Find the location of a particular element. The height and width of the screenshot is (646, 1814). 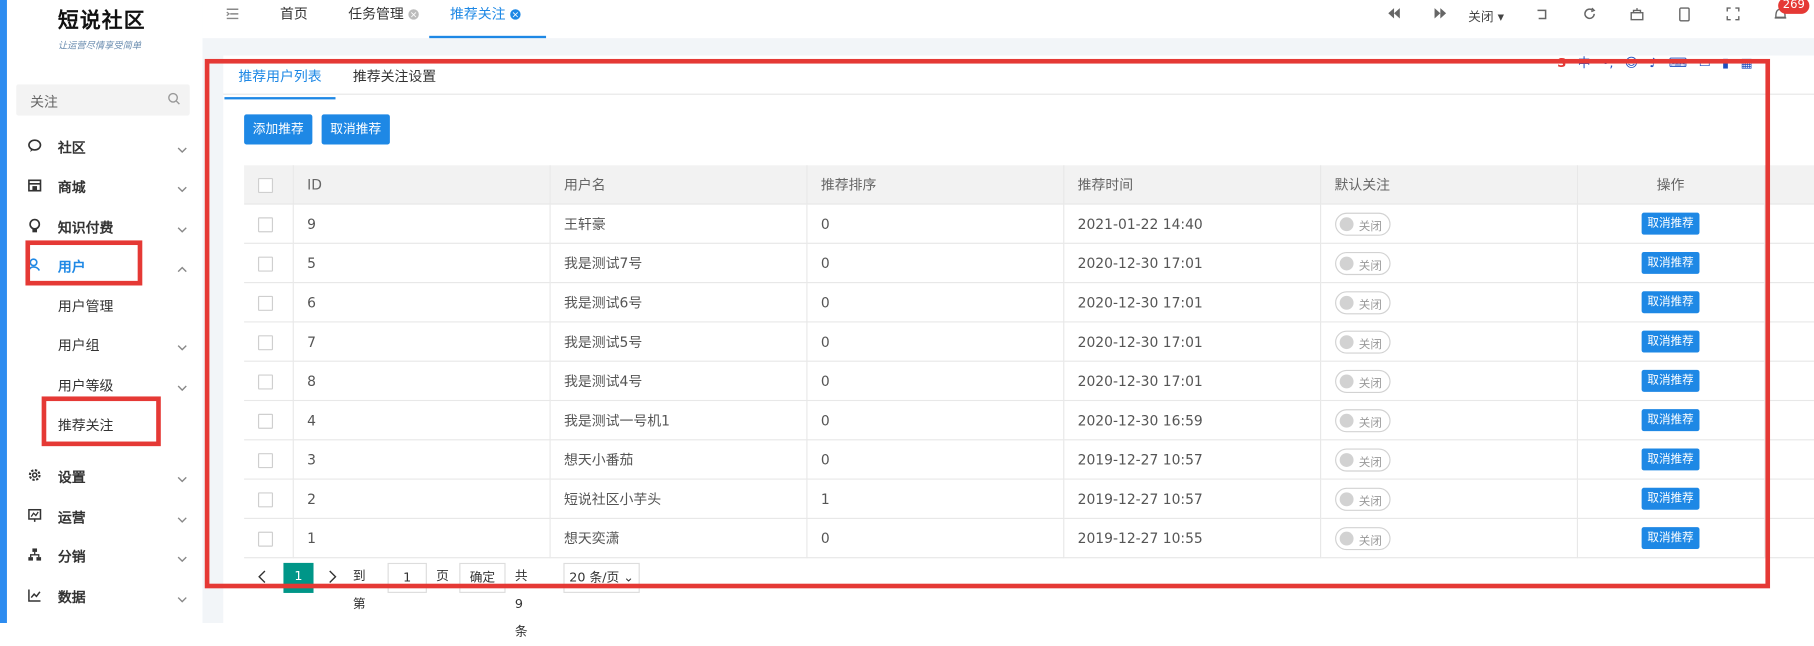

logo: 短说社区 让运营尽情享受简单 is located at coordinates (110, 35).